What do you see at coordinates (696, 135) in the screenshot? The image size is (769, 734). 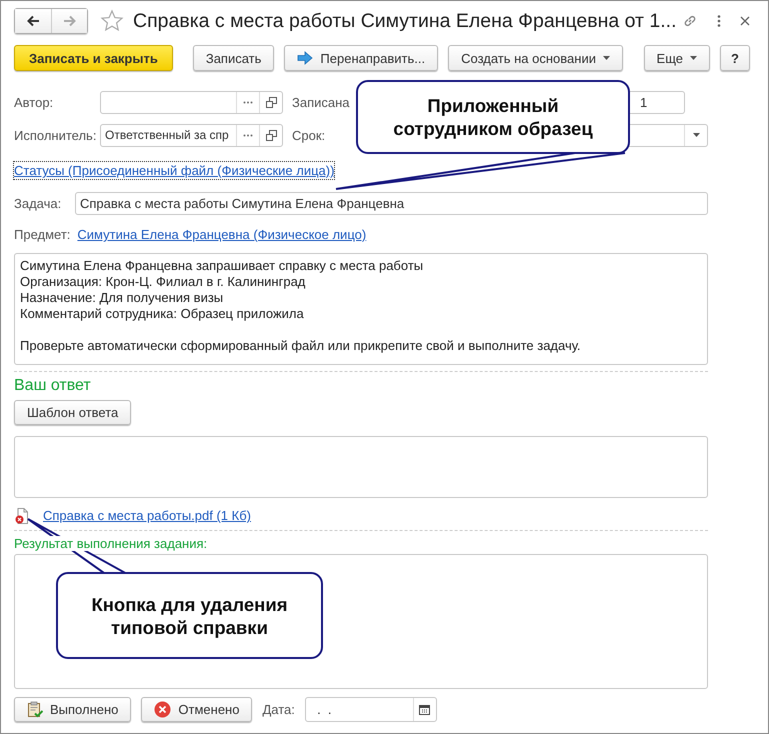 I see `dropdown-icon` at bounding box center [696, 135].